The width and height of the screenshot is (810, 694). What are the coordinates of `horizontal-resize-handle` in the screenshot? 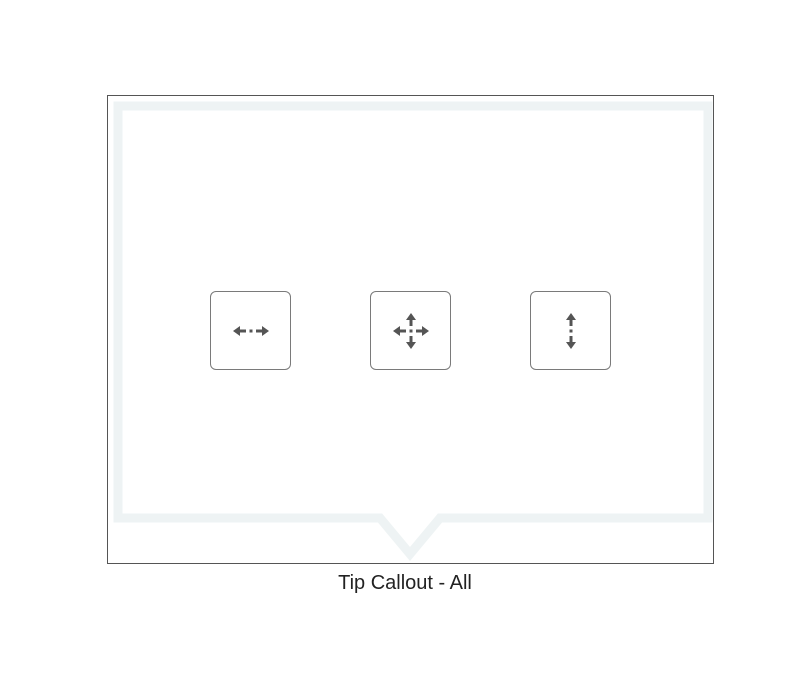 It's located at (250, 330).